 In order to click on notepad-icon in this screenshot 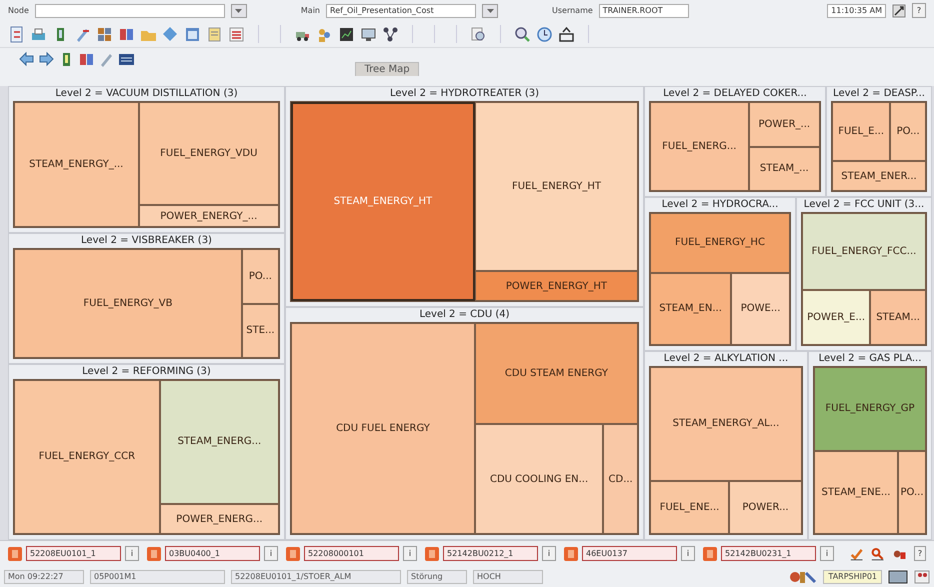, I will do `click(214, 34)`.